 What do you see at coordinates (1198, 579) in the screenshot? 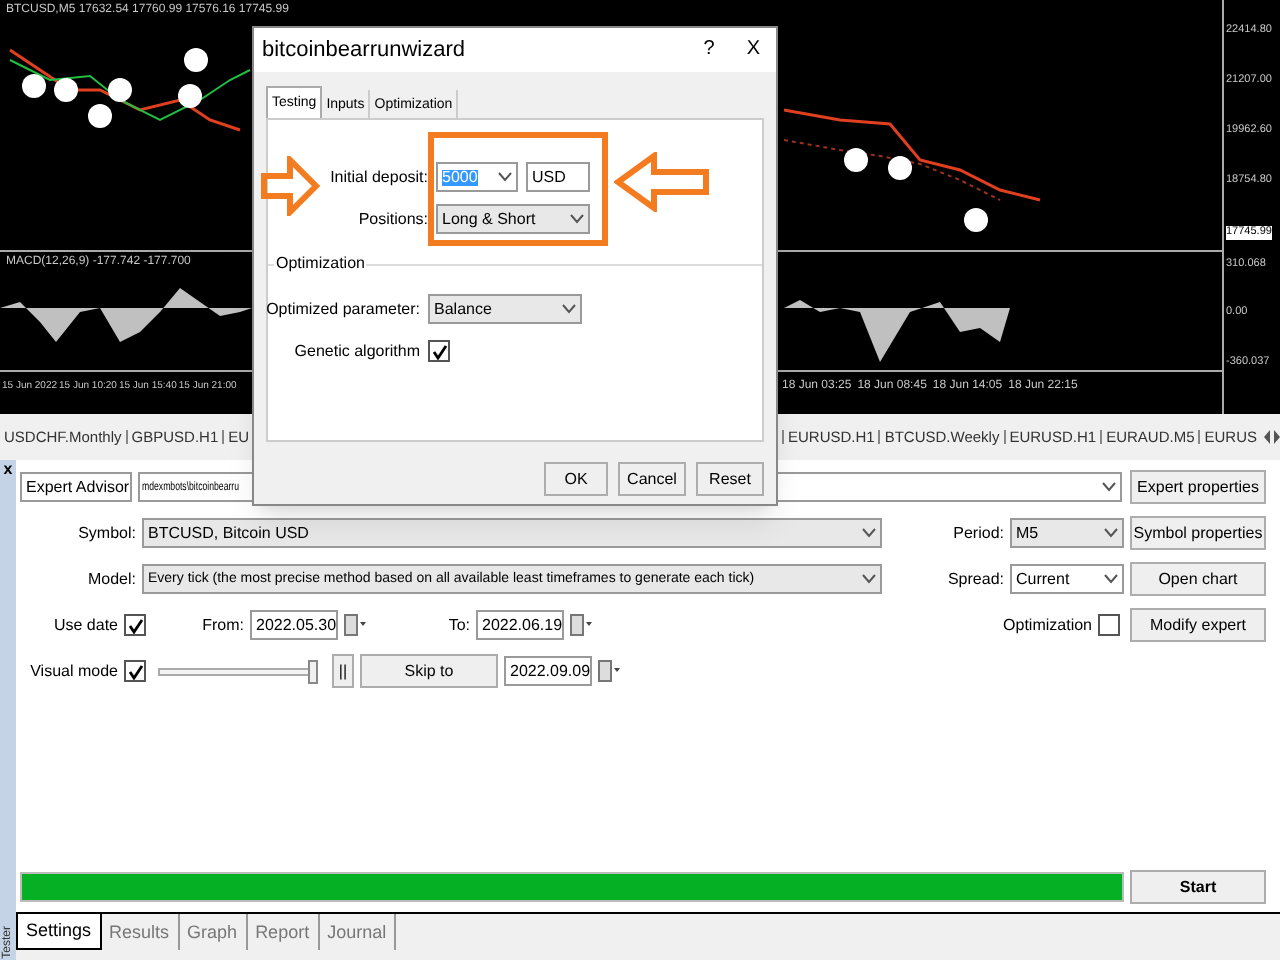
I see `button: Open chart` at bounding box center [1198, 579].